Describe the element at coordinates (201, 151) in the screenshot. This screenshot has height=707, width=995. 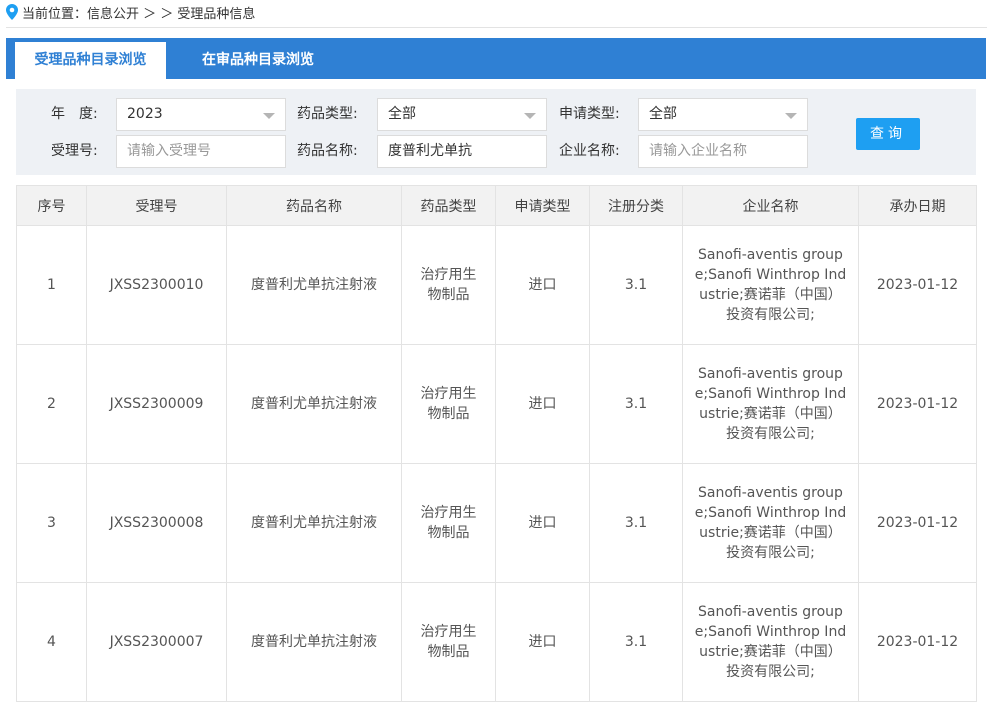
I see `accept-no-input: 请输入受理号` at that location.